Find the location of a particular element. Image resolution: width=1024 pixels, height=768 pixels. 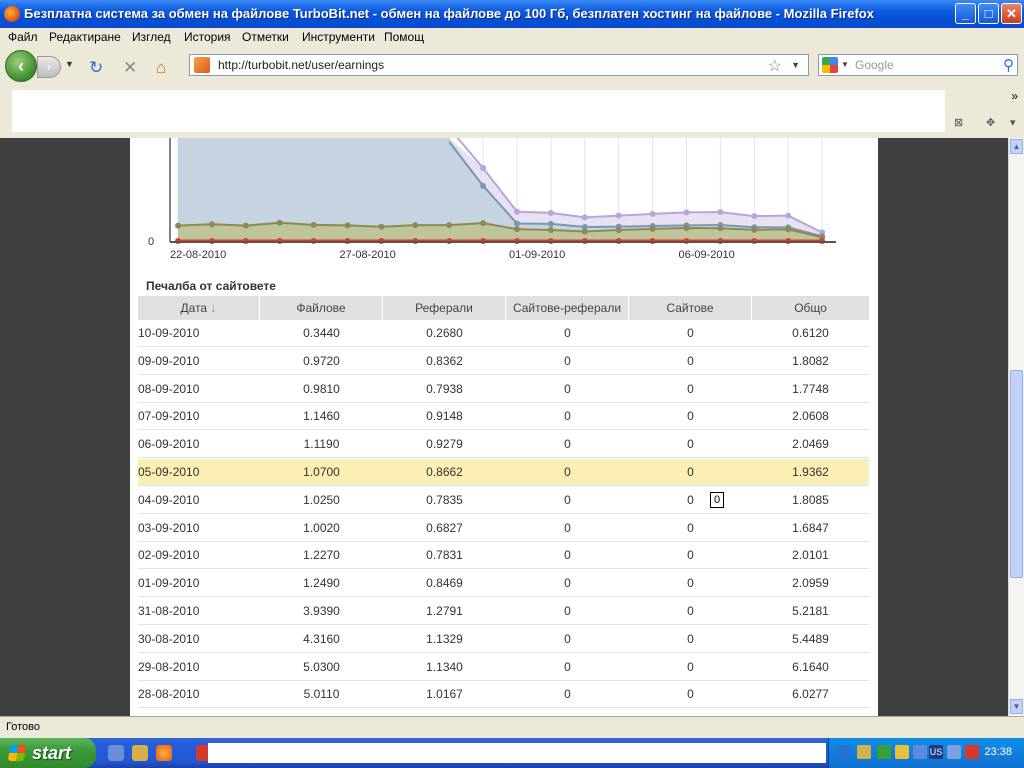

section-title: Печалба от сайтовете is located at coordinates (211, 286).